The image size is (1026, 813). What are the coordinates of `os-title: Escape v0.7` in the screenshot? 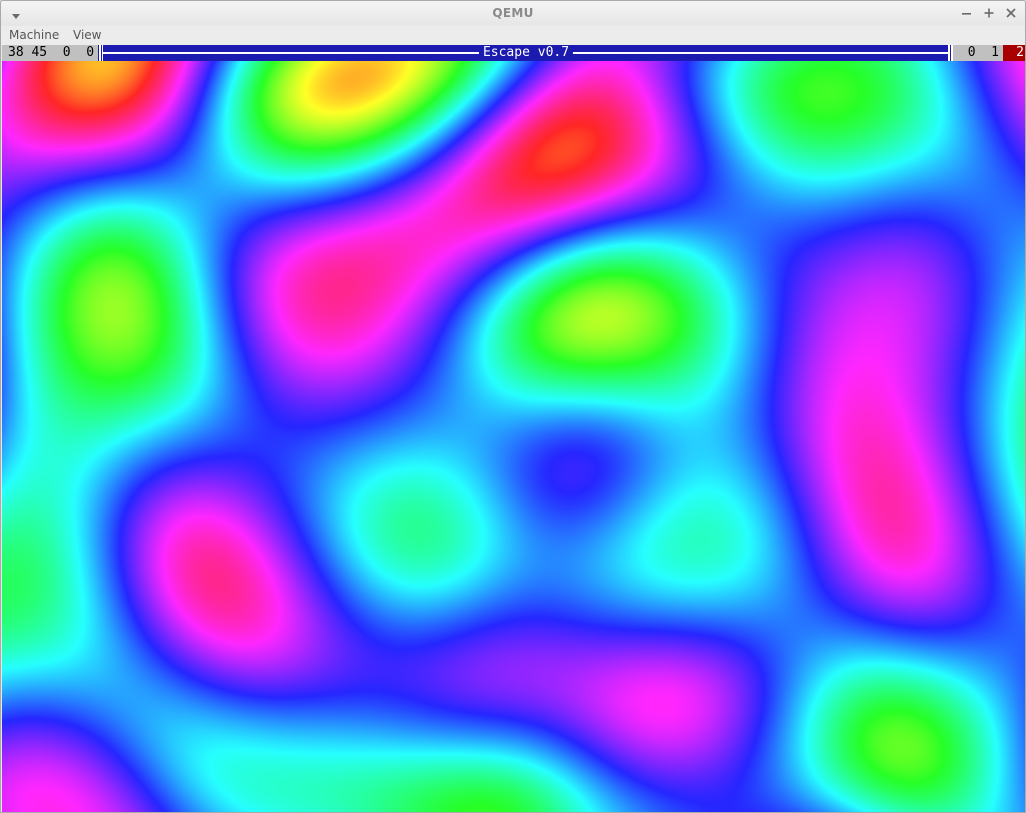 It's located at (526, 53).